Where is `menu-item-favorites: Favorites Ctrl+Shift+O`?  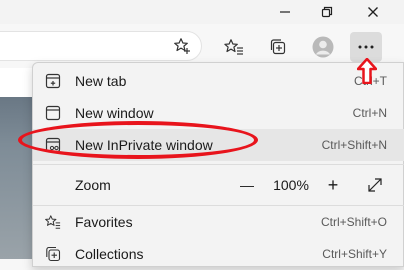 menu-item-favorites: Favorites Ctrl+Shift+O is located at coordinates (218, 222).